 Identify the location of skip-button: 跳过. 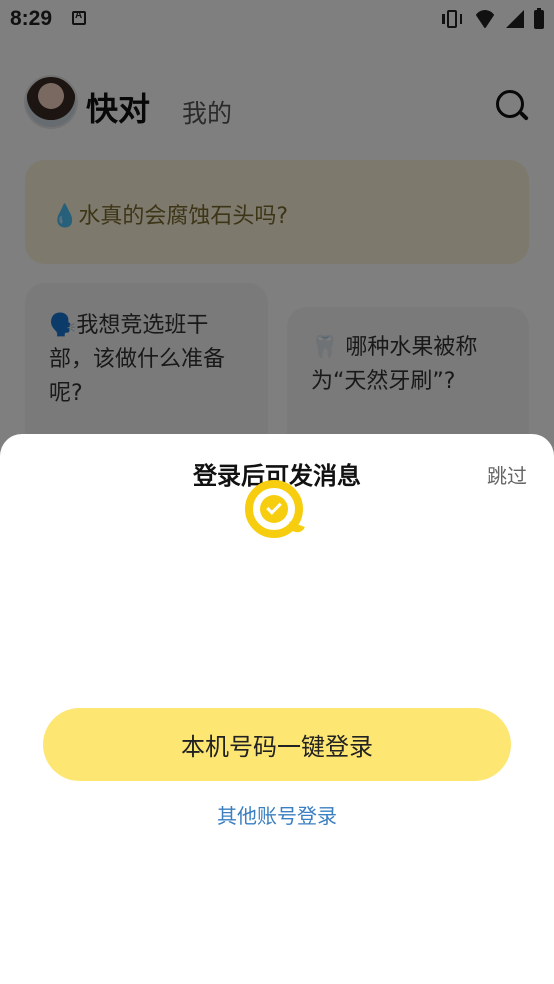
(507, 474).